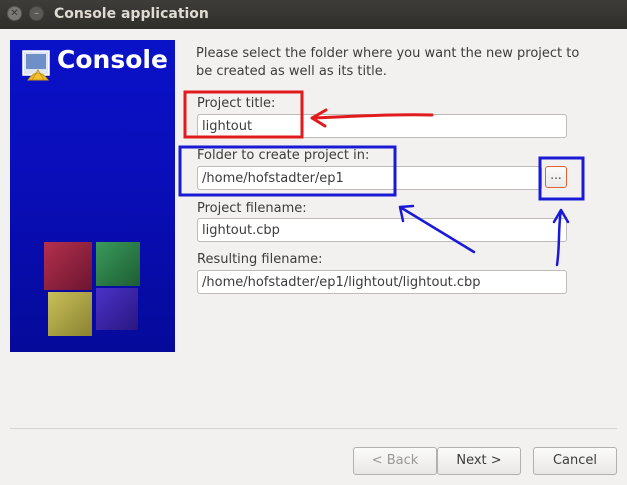 Image resolution: width=627 pixels, height=485 pixels. Describe the element at coordinates (382, 126) in the screenshot. I see `project-title-input: lightout` at that location.